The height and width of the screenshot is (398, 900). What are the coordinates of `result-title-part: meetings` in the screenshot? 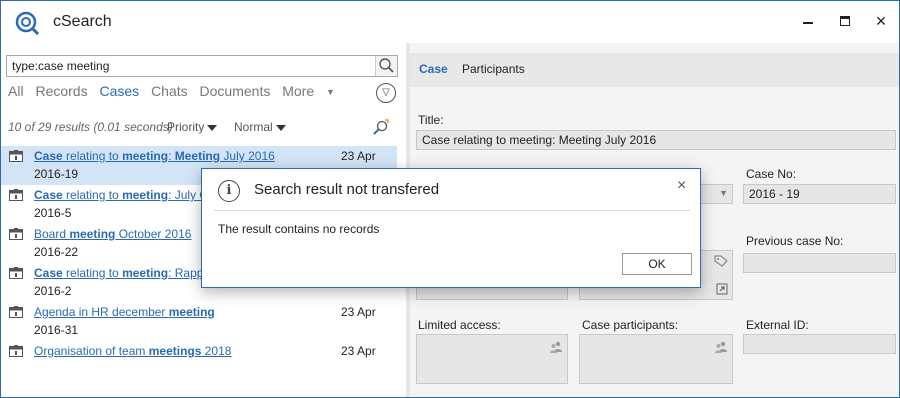 It's located at (175, 351).